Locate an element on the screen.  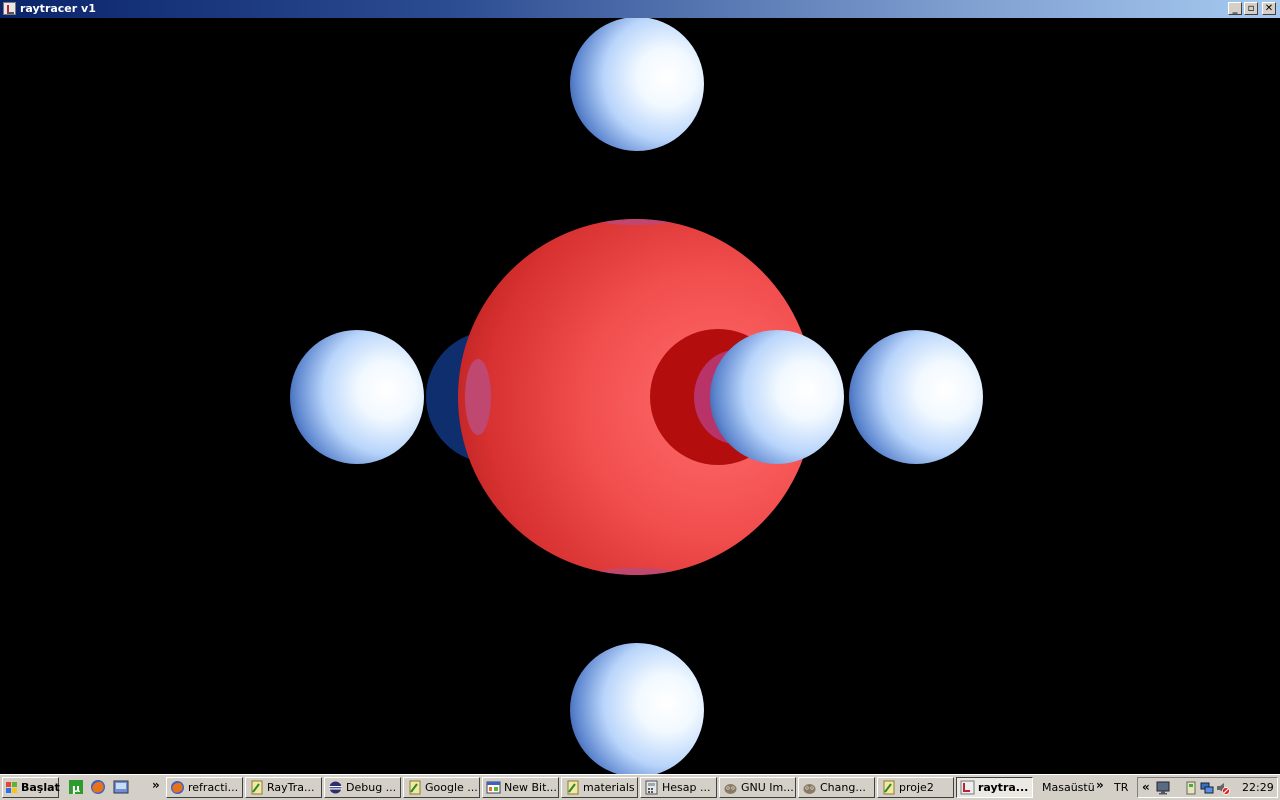
refraction-cap-top is located at coordinates (636, 222).